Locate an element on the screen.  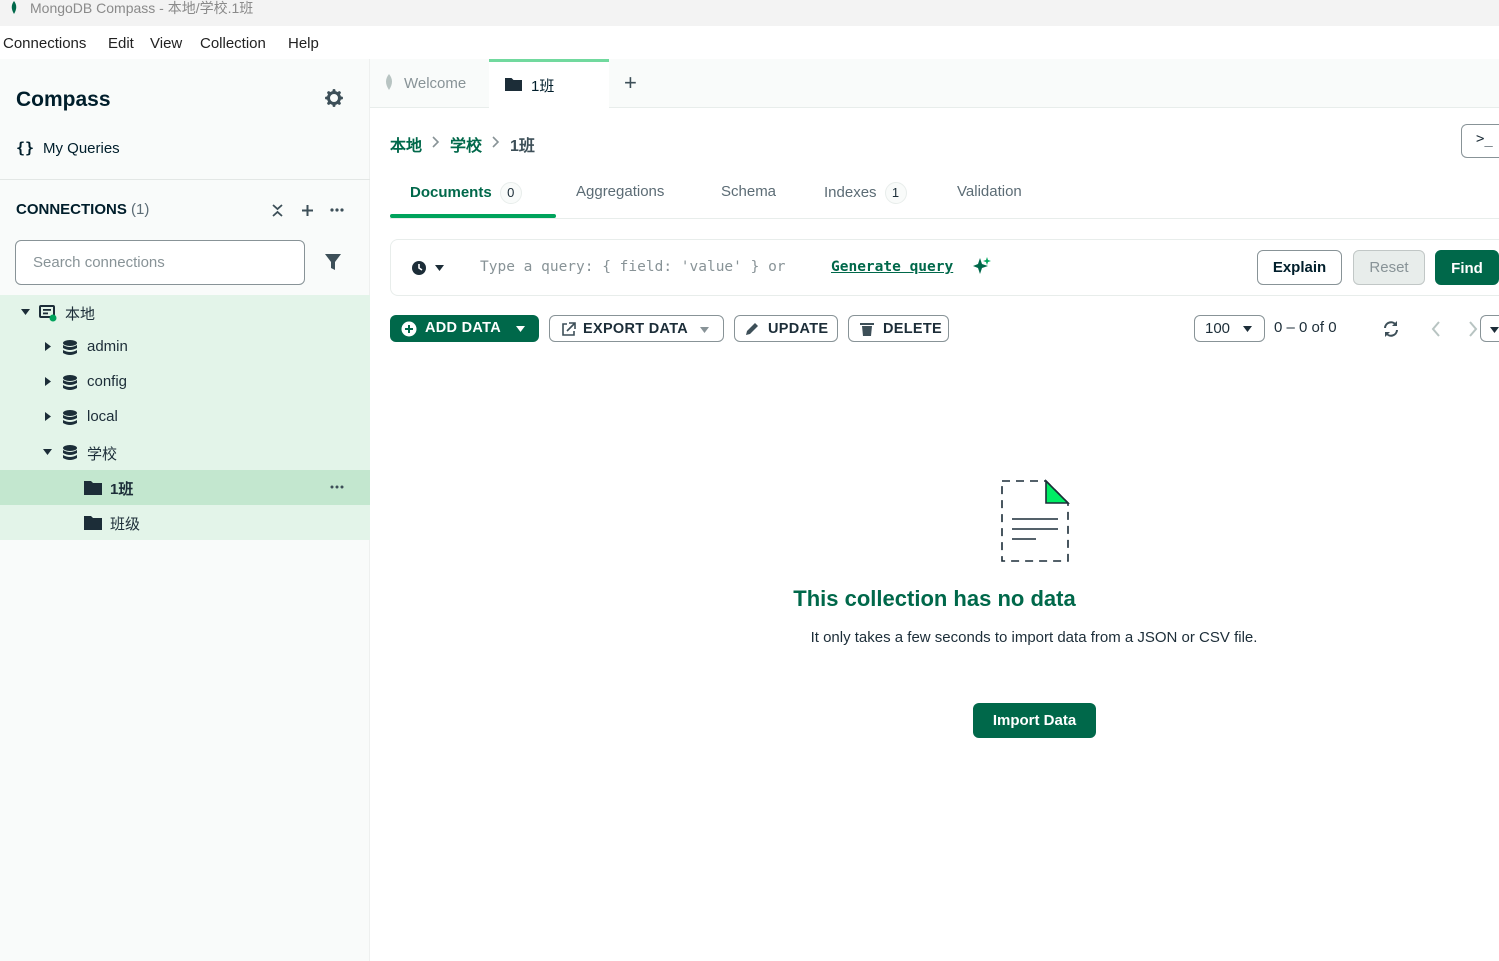
add-data-label: ADD DATA is located at coordinates (463, 328).